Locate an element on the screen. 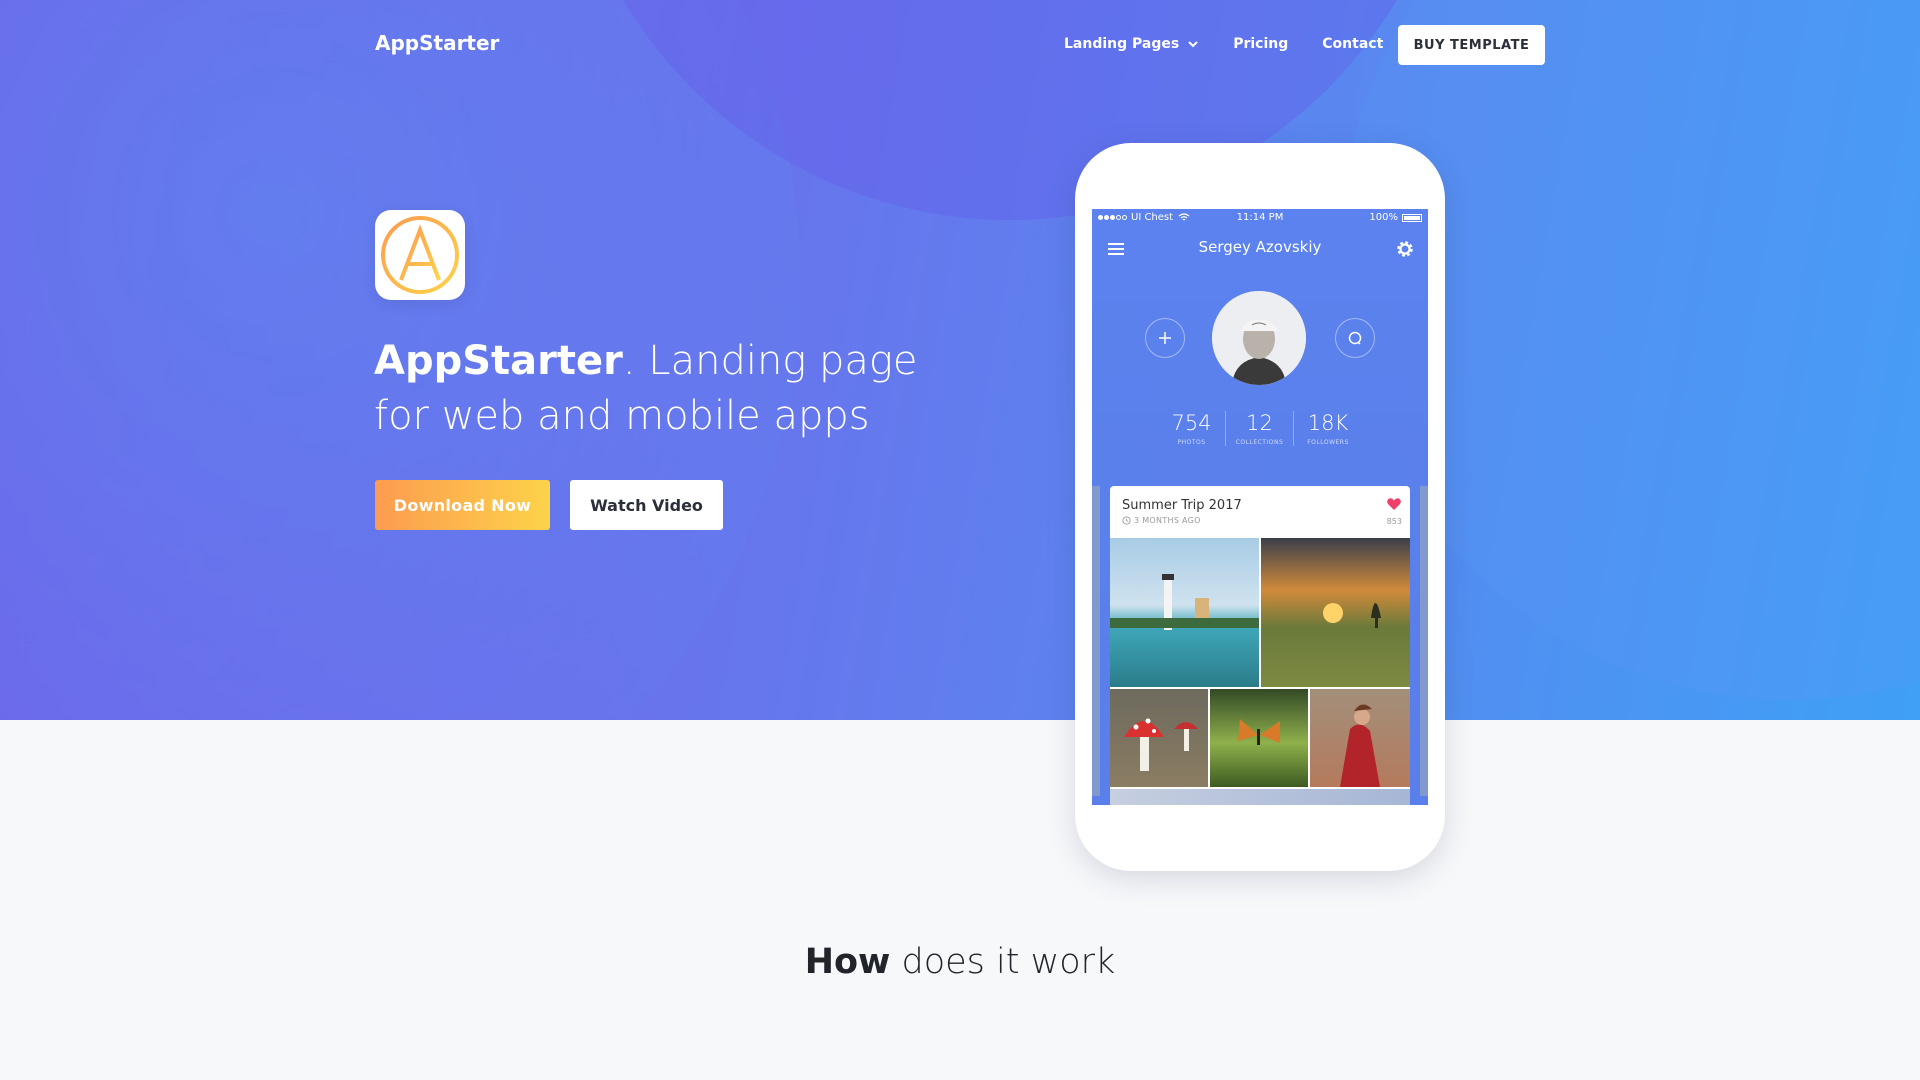 The height and width of the screenshot is (1080, 1920). photo-partial is located at coordinates (1260, 797).